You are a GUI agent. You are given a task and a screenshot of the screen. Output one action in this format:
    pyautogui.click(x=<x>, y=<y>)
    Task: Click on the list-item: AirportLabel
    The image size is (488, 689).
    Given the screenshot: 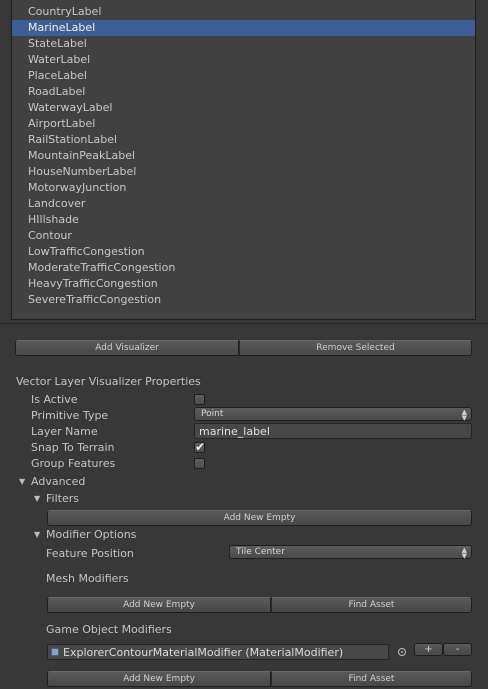 What is the action you would take?
    pyautogui.click(x=243, y=124)
    